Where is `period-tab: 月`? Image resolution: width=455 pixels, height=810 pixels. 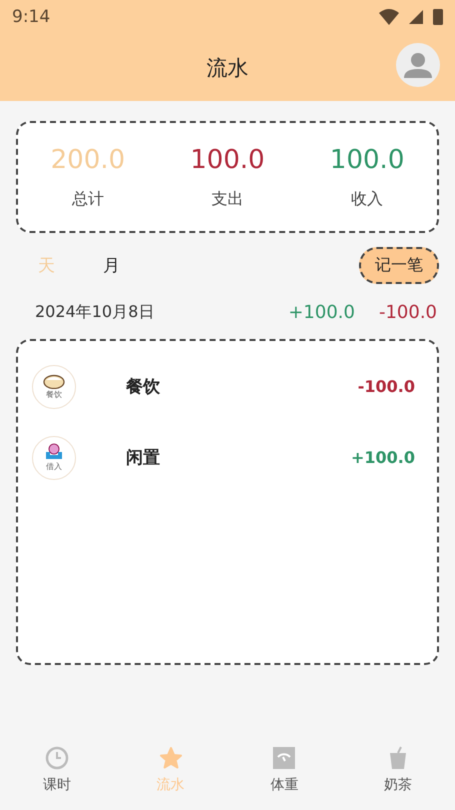 period-tab: 月 is located at coordinates (111, 265).